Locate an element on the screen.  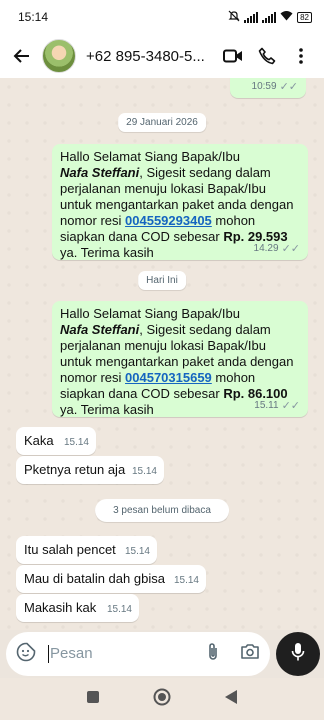
message-text: Makasih kak is located at coordinates (60, 607).